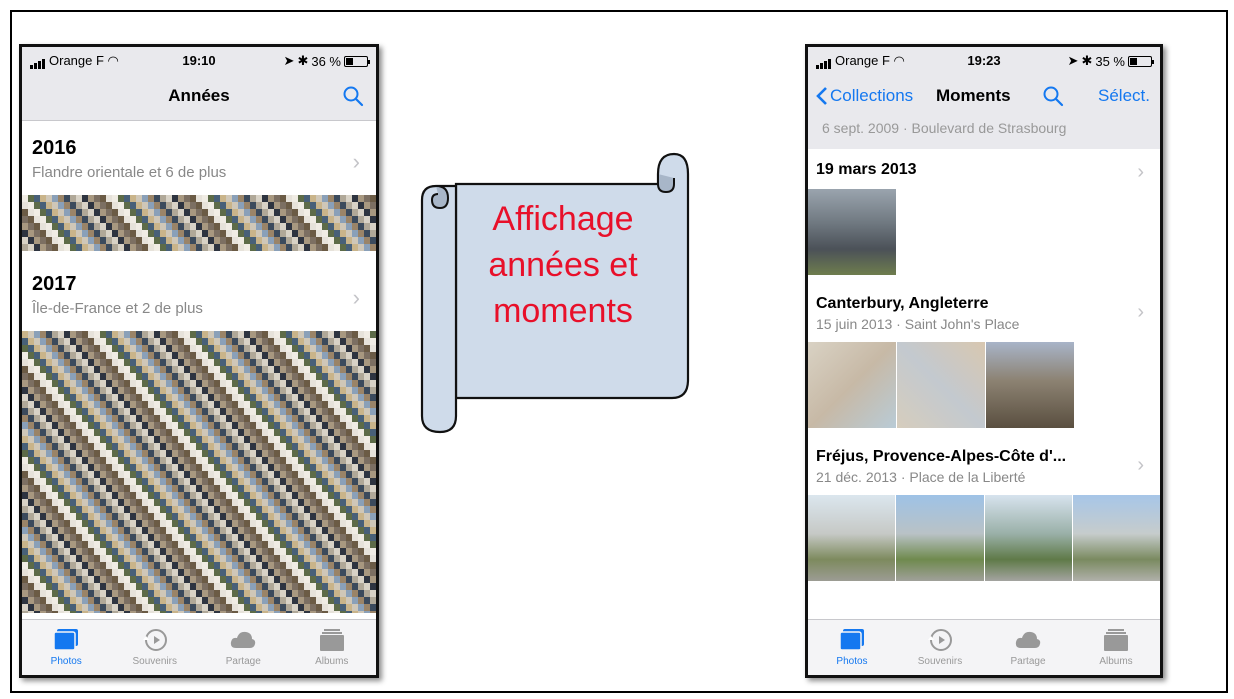 This screenshot has width=1234, height=699. What do you see at coordinates (973, 95) in the screenshot?
I see `page-title: Moments` at bounding box center [973, 95].